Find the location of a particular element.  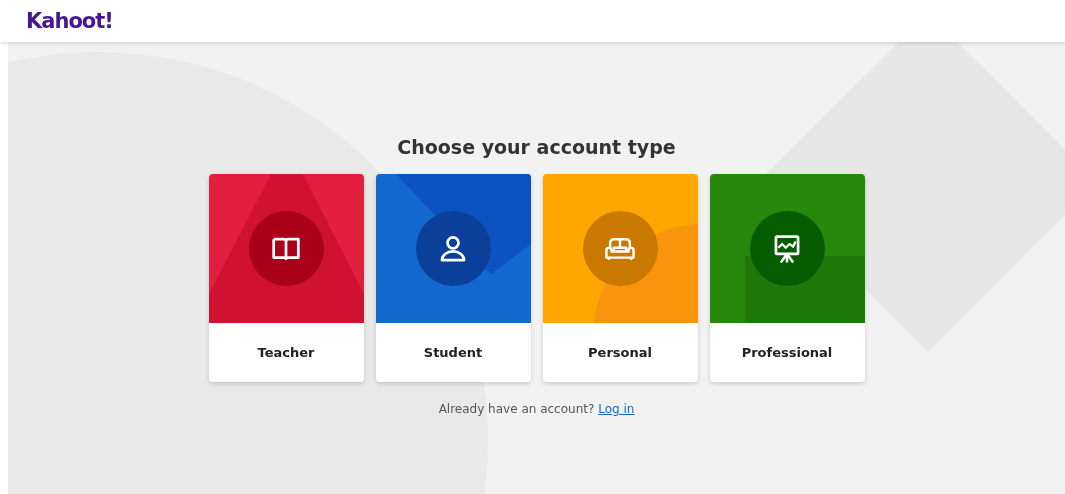

card-label: Professional is located at coordinates (787, 353).